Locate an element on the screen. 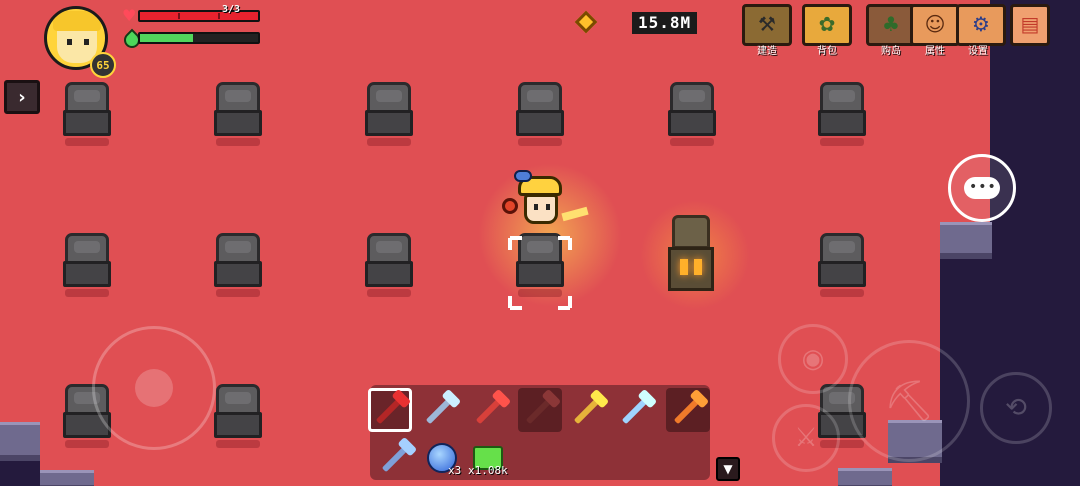 The height and width of the screenshot is (486, 1080). chevron-down-icon: ▼ is located at coordinates (728, 469).